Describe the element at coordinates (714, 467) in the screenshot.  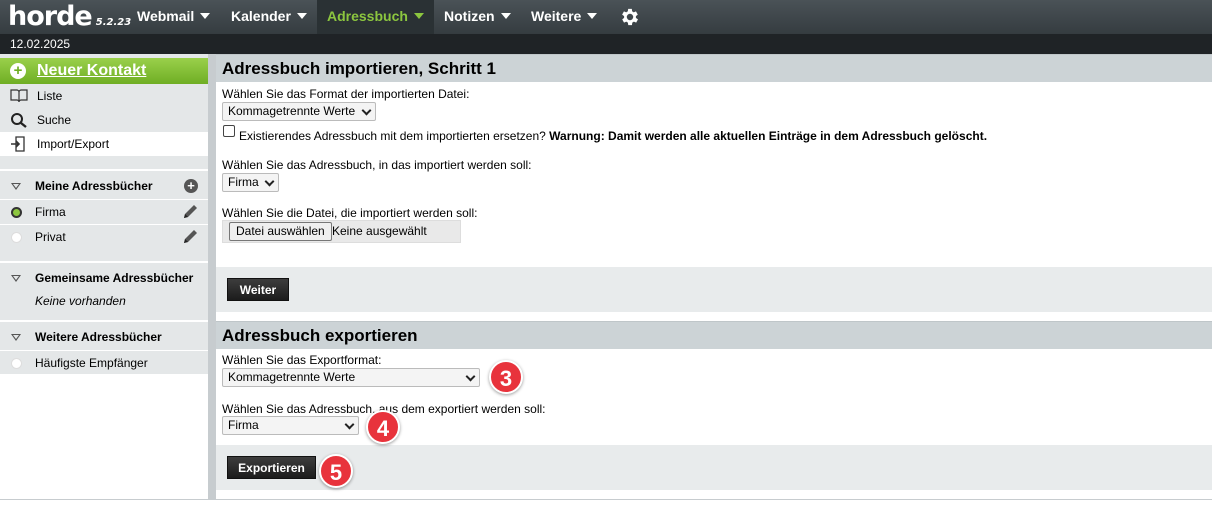
I see `export-button-bar: Exportieren` at that location.